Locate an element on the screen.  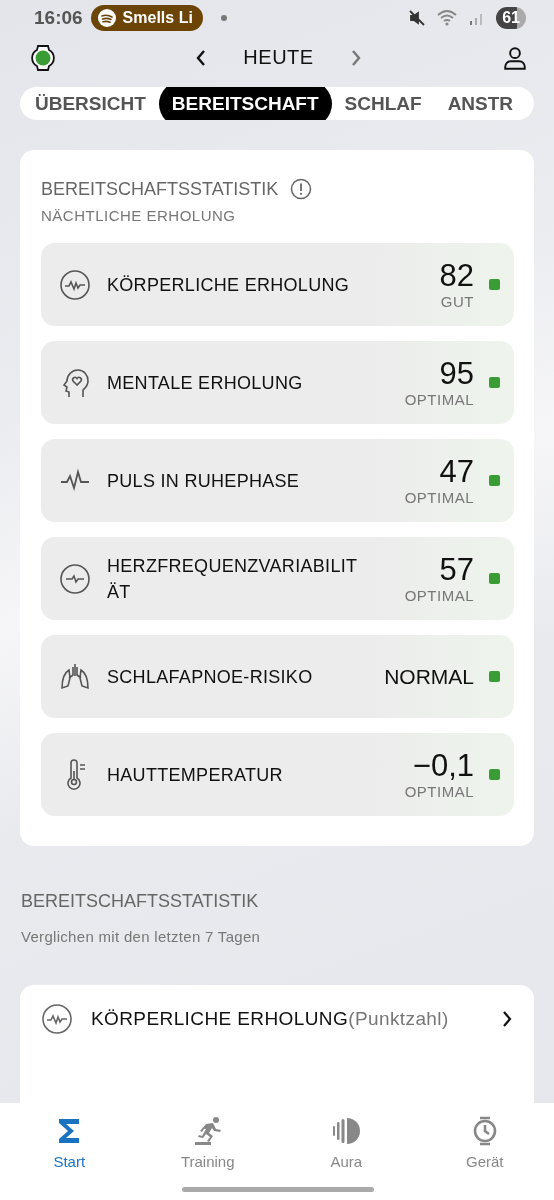
nav-item: Aura is located at coordinates (346, 1151).